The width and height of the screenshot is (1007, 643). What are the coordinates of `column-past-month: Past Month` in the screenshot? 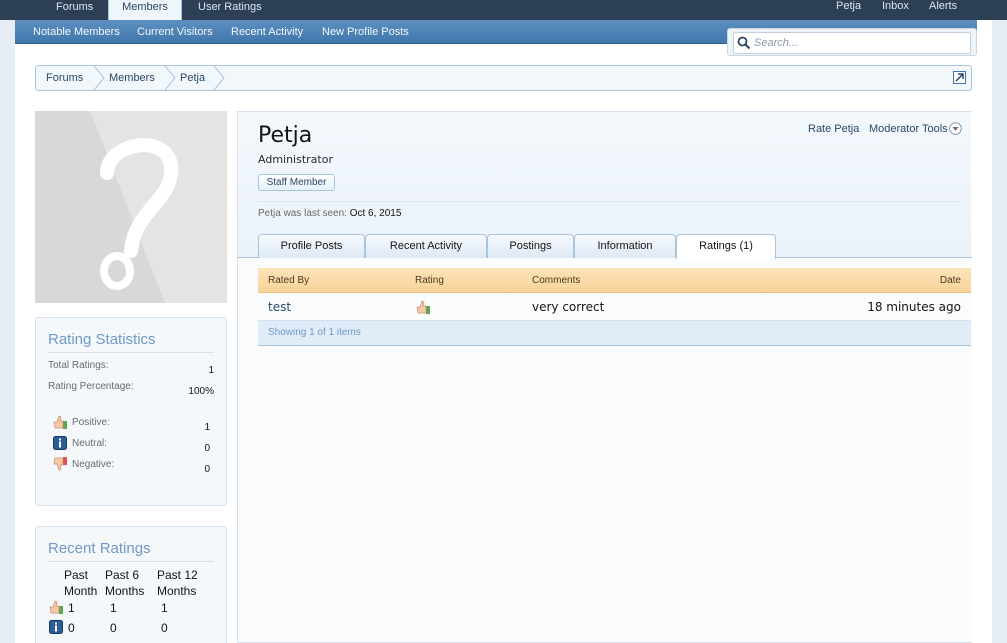 It's located at (80, 583).